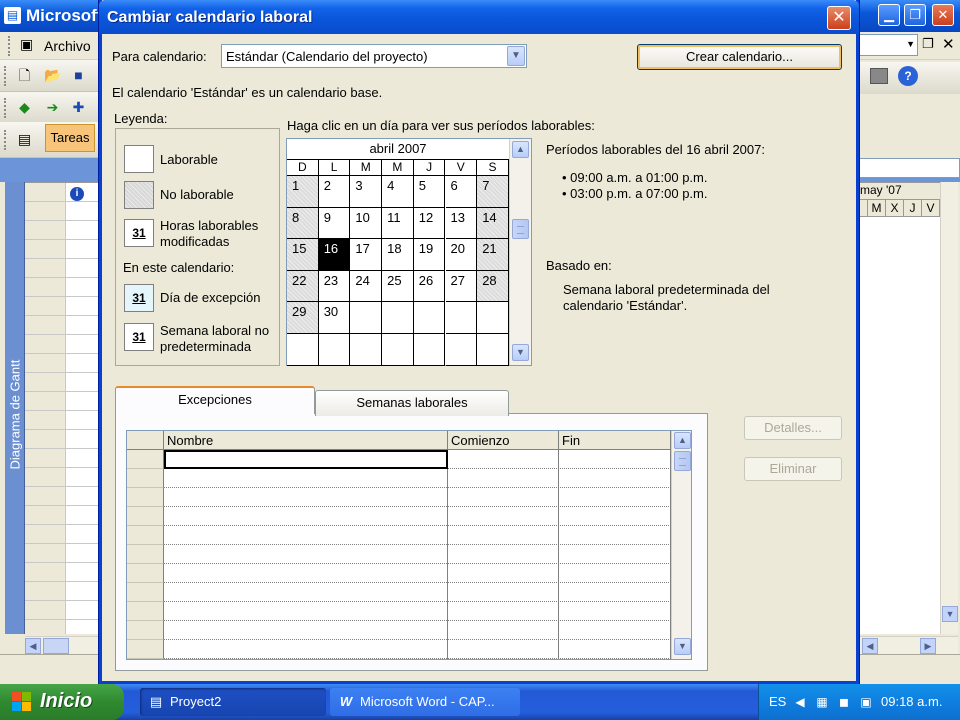 The image size is (960, 720). What do you see at coordinates (950, 614) in the screenshot?
I see `scroll-down-icon: ▼` at bounding box center [950, 614].